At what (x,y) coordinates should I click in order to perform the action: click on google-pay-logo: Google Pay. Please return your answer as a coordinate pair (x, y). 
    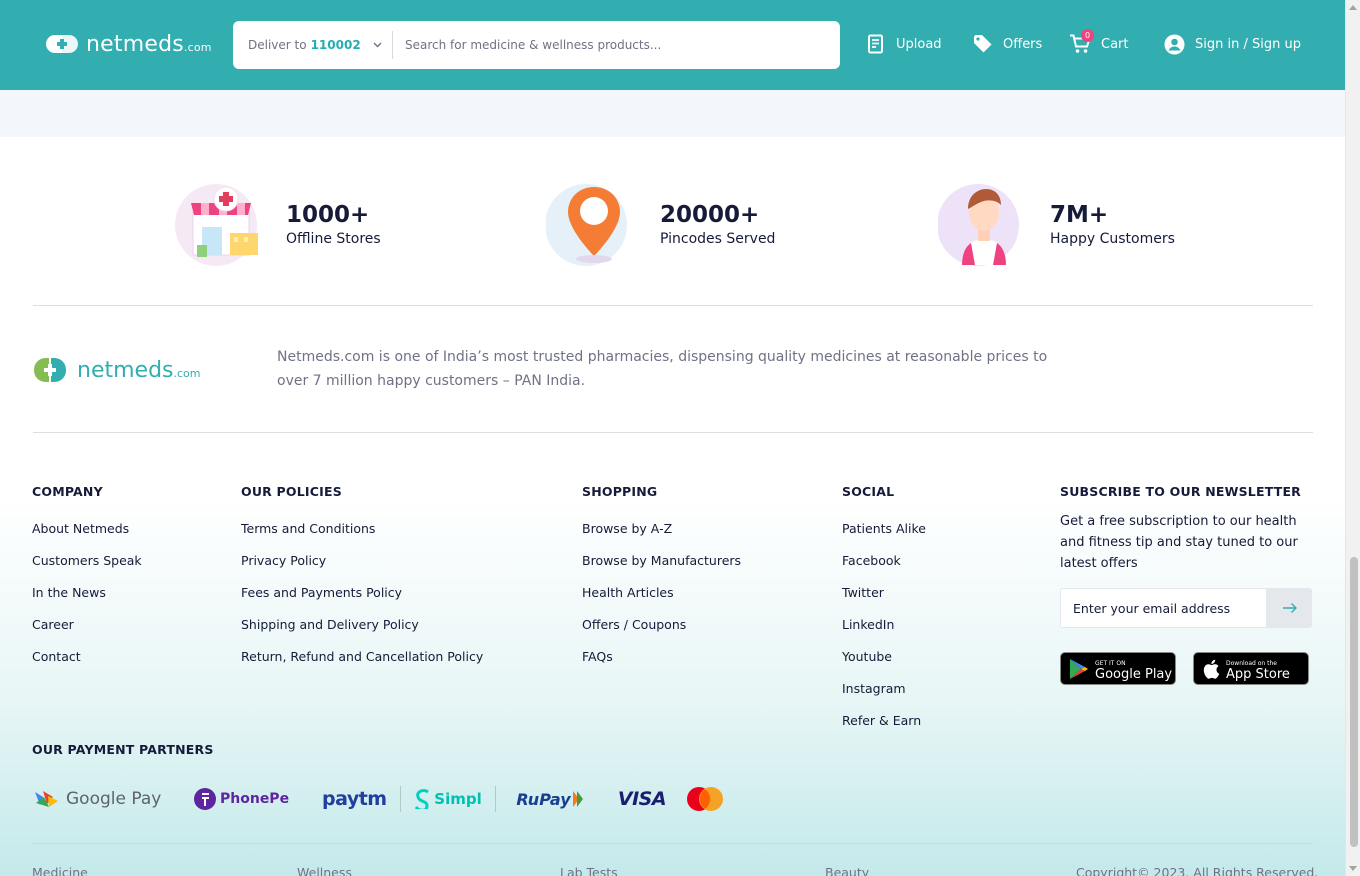
    Looking at the image, I should click on (113, 799).